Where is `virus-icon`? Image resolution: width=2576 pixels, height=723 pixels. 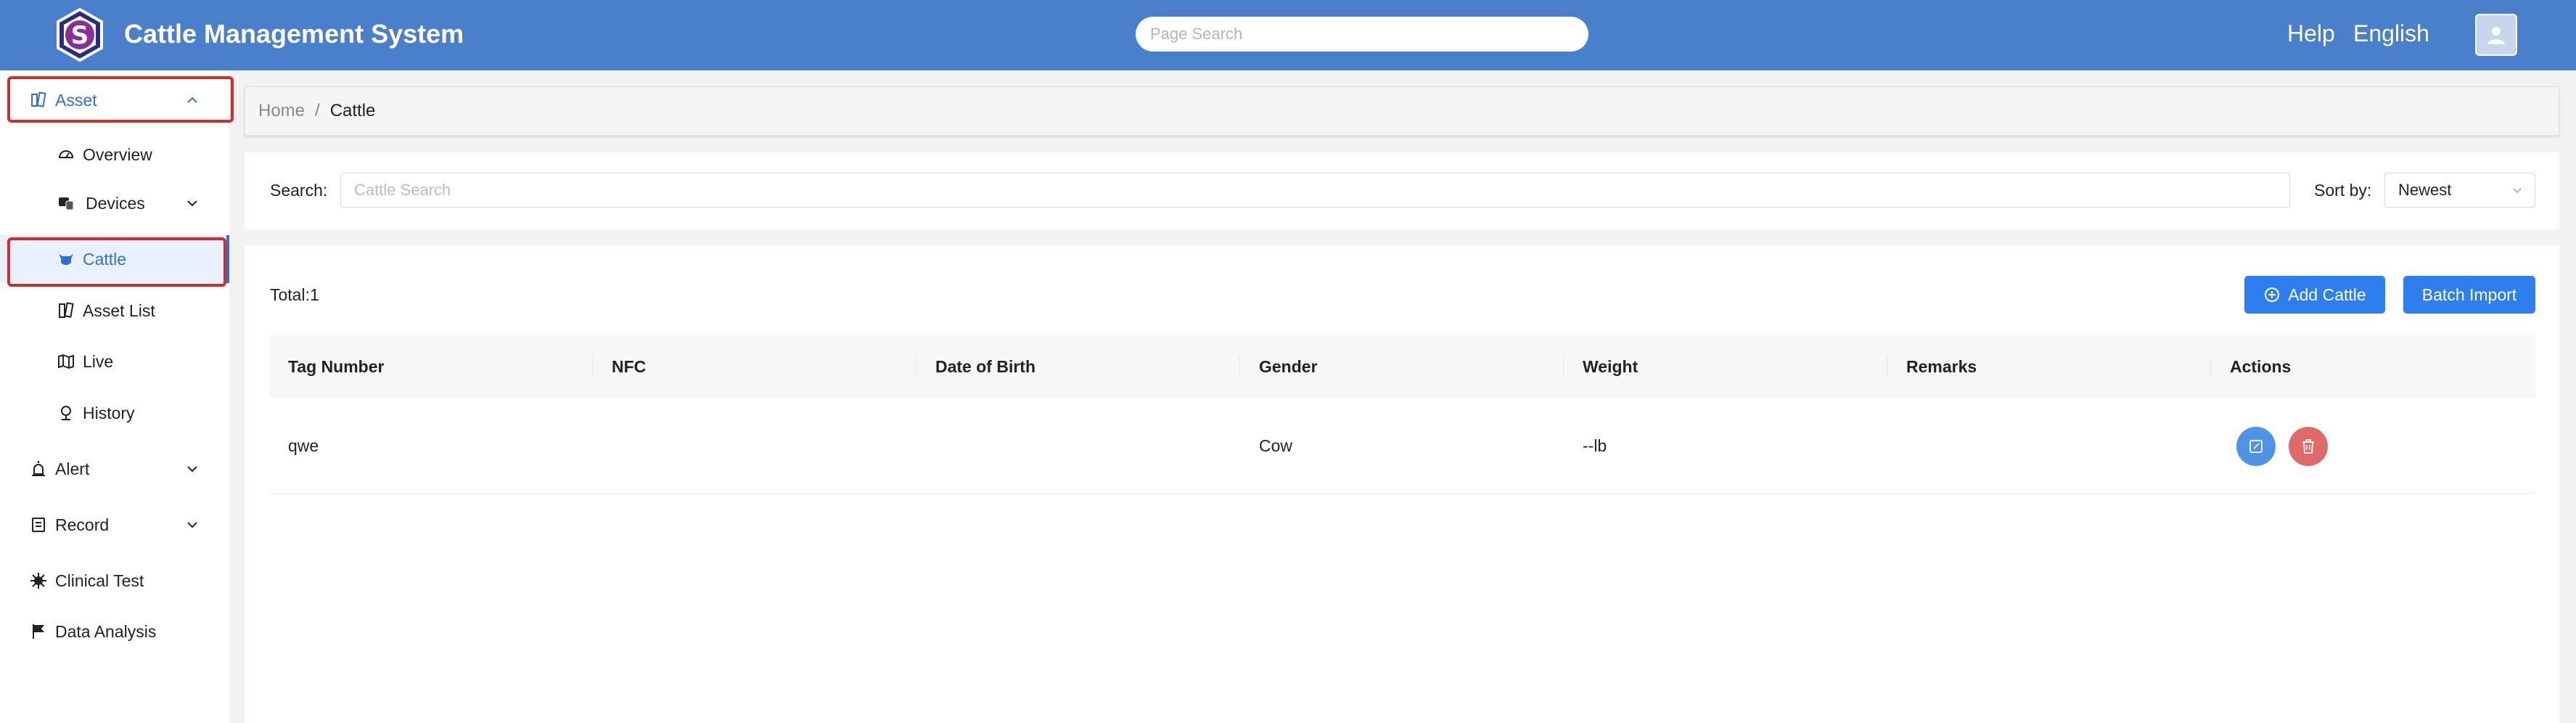
virus-icon is located at coordinates (38, 580).